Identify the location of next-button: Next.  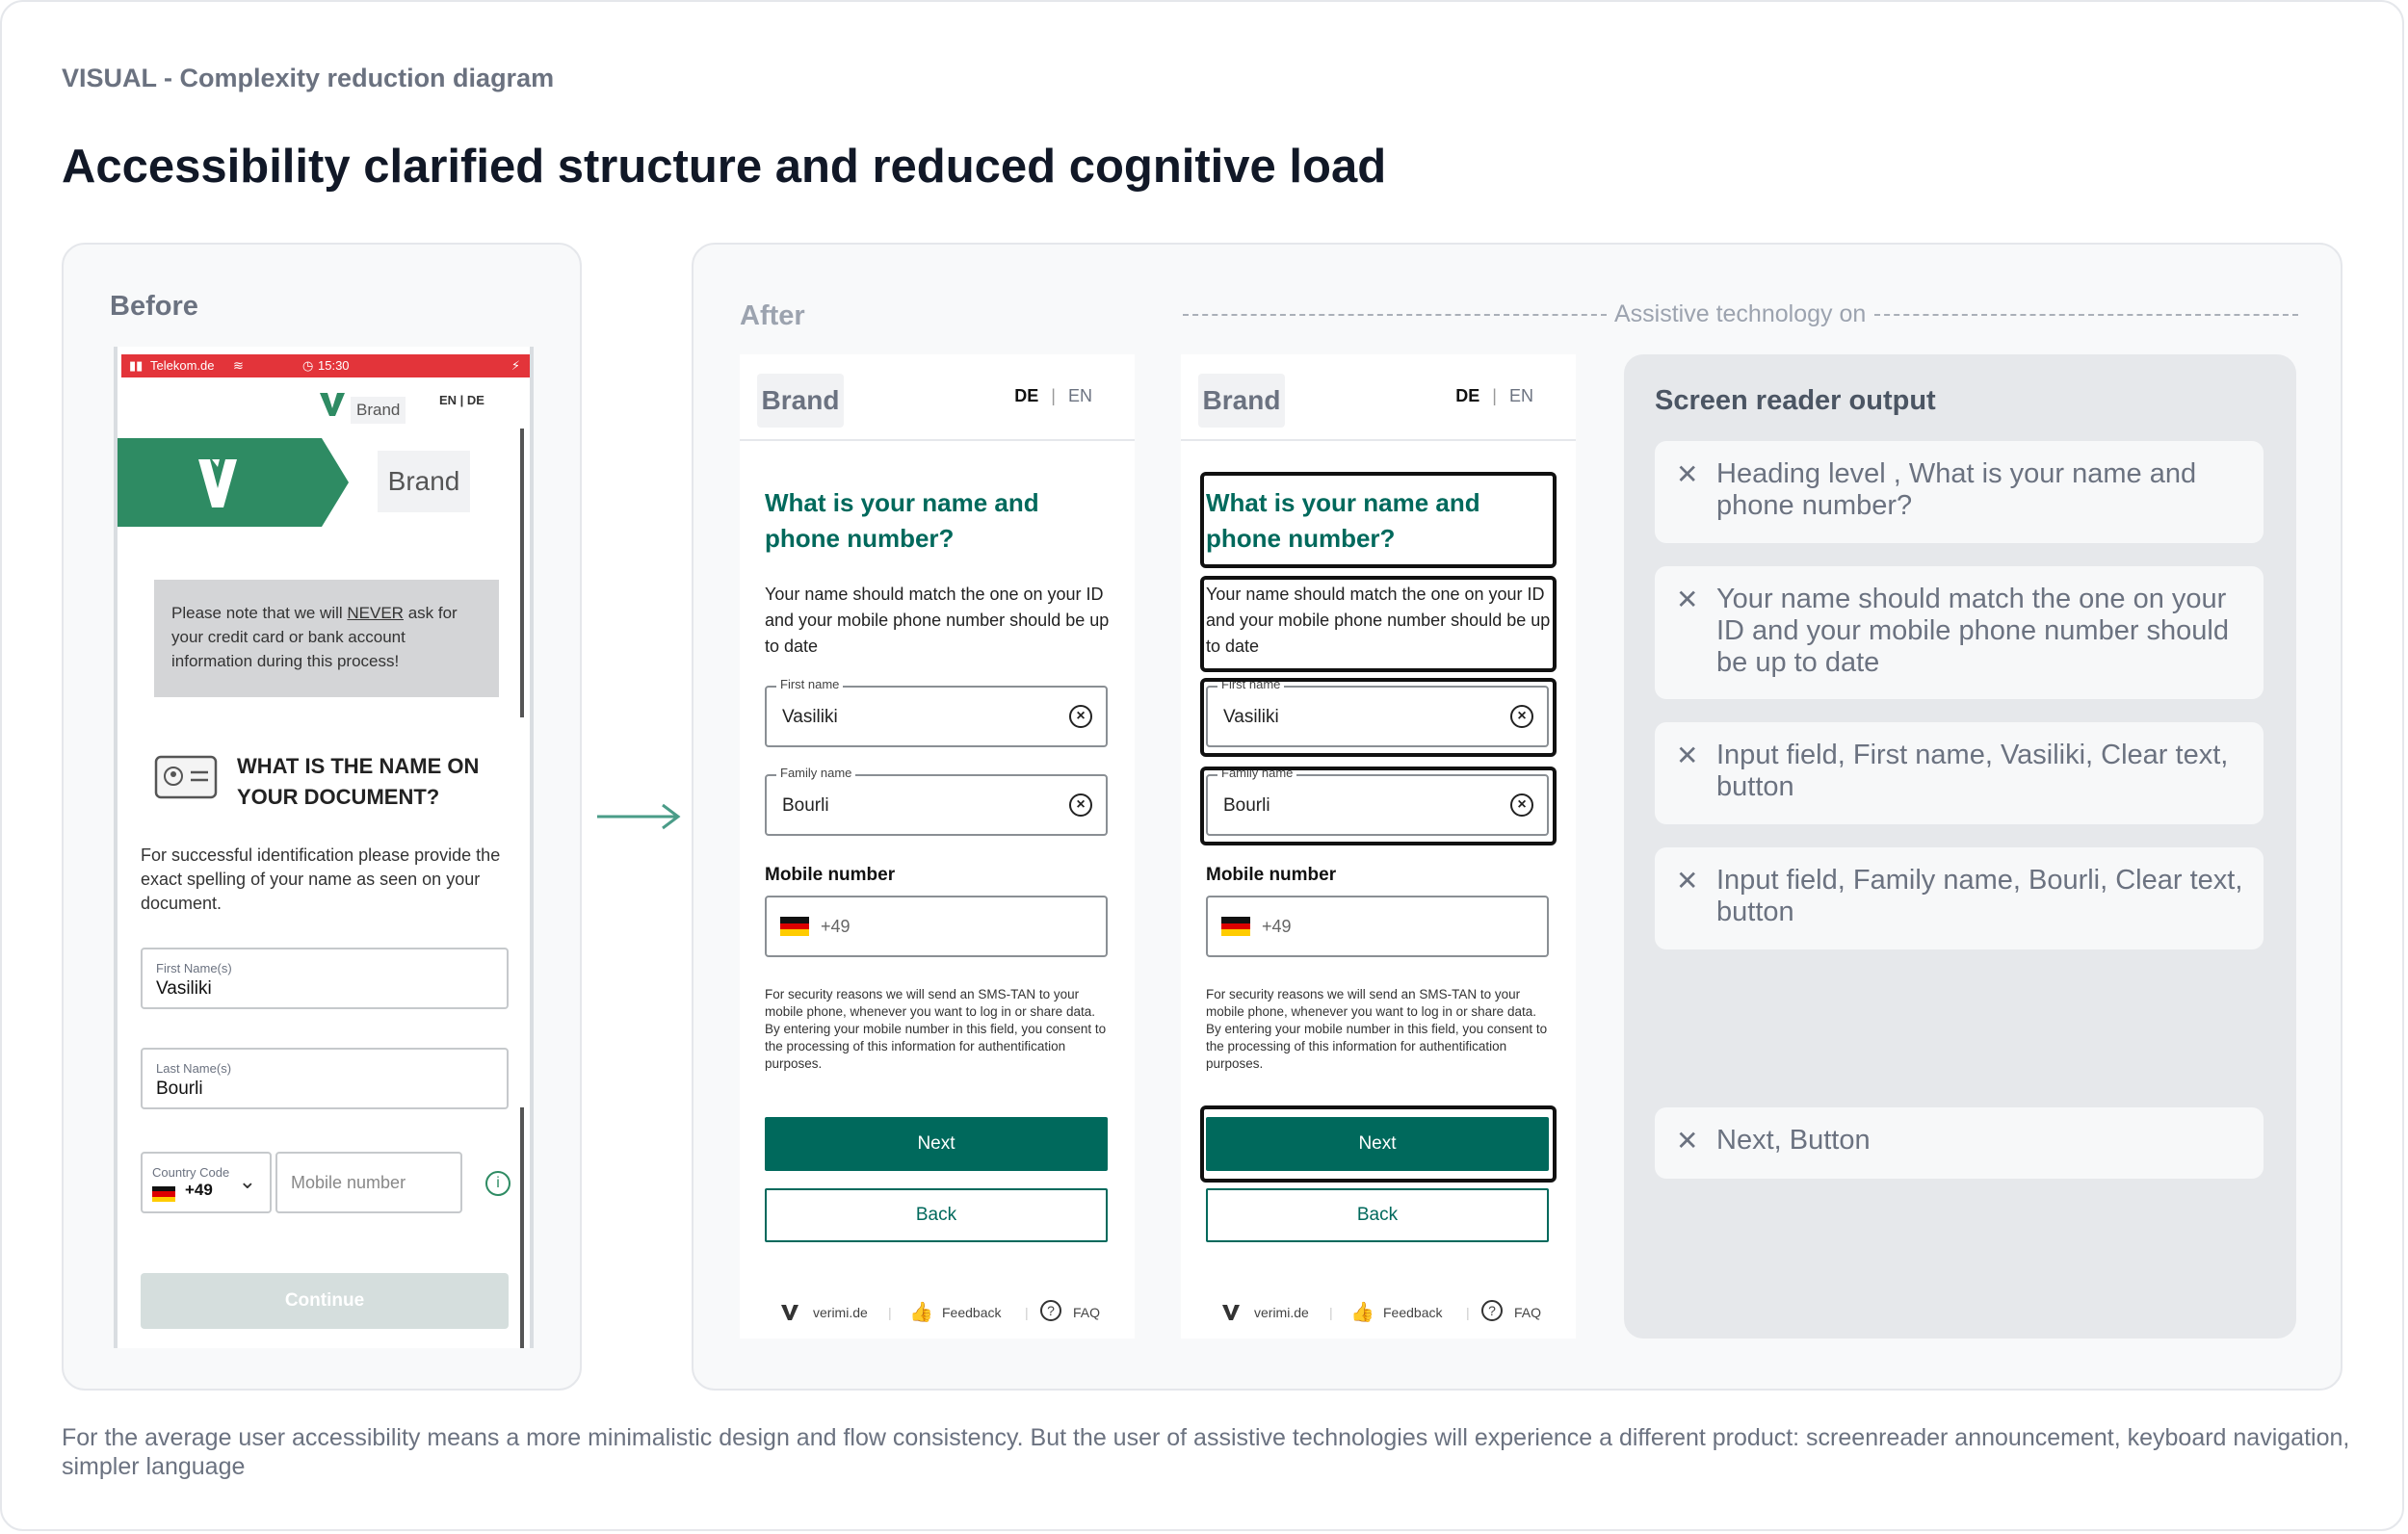
(936, 1144).